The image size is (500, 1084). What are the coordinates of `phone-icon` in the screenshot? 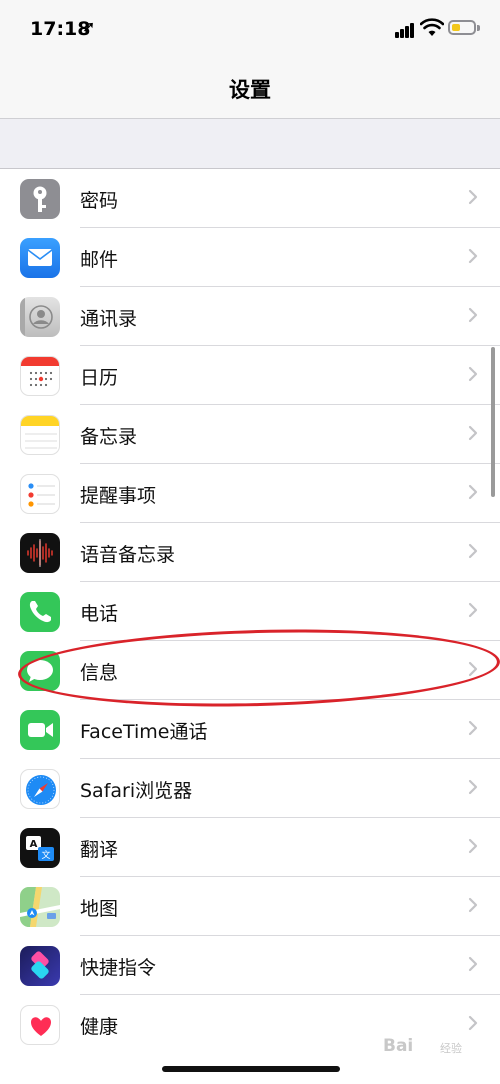 It's located at (40, 612).